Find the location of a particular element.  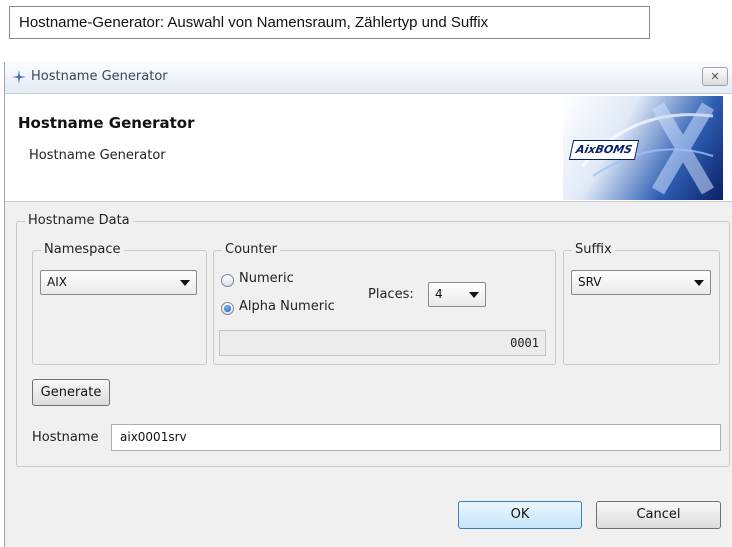

numeric-radio is located at coordinates (227, 280).